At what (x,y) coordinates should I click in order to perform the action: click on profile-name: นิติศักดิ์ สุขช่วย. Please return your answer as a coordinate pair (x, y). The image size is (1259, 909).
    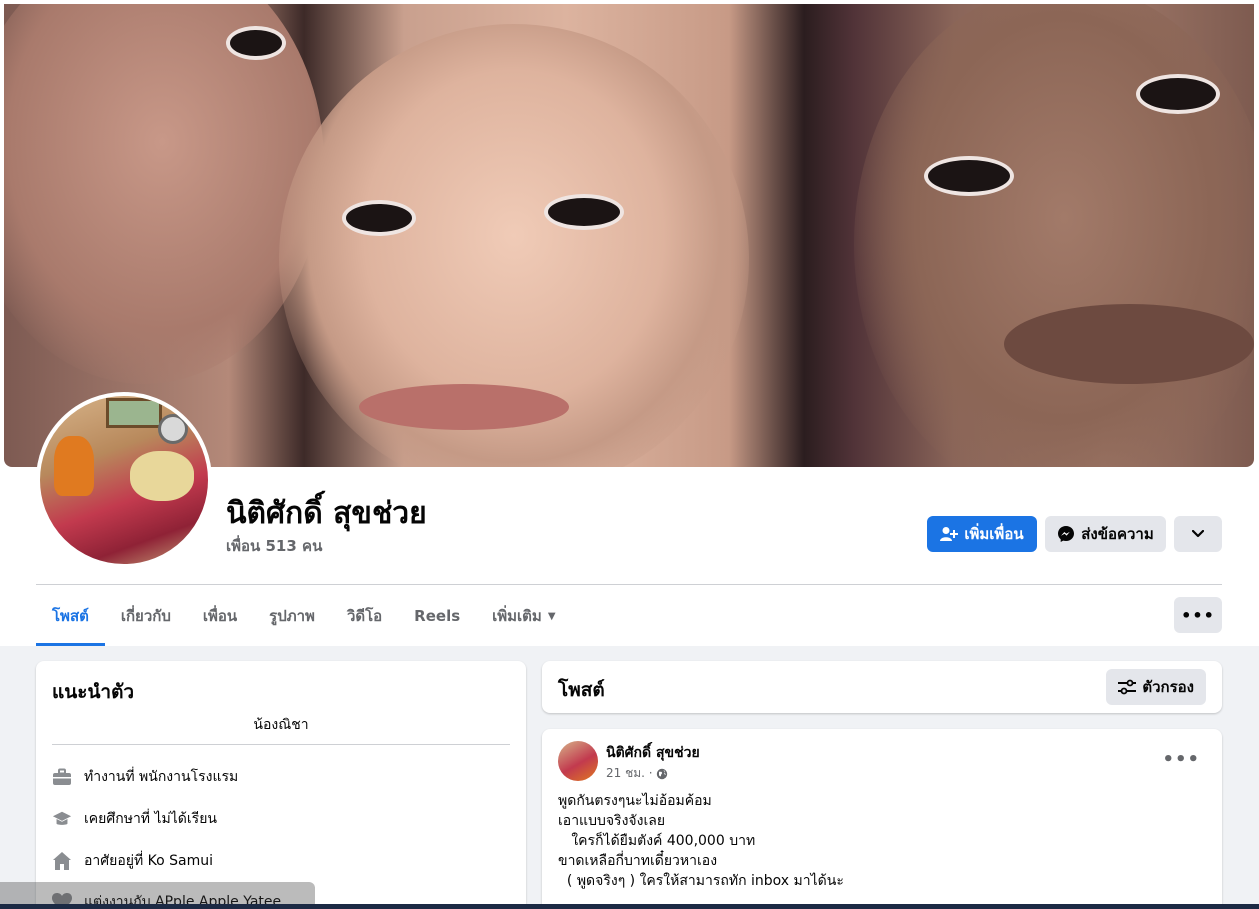
    Looking at the image, I should click on (326, 513).